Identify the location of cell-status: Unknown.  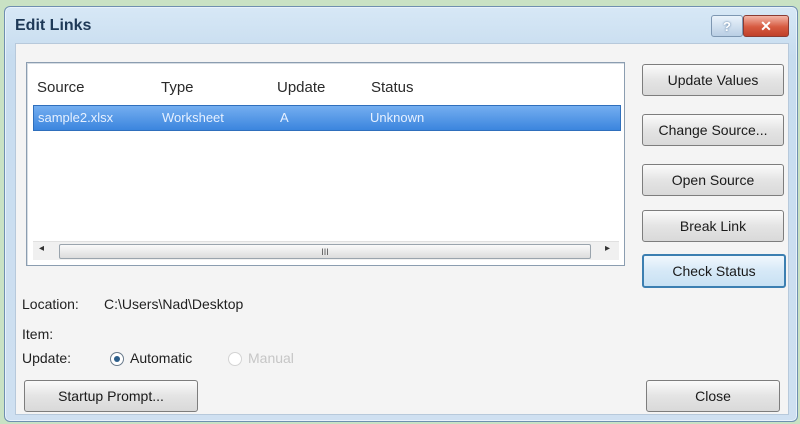
(397, 117).